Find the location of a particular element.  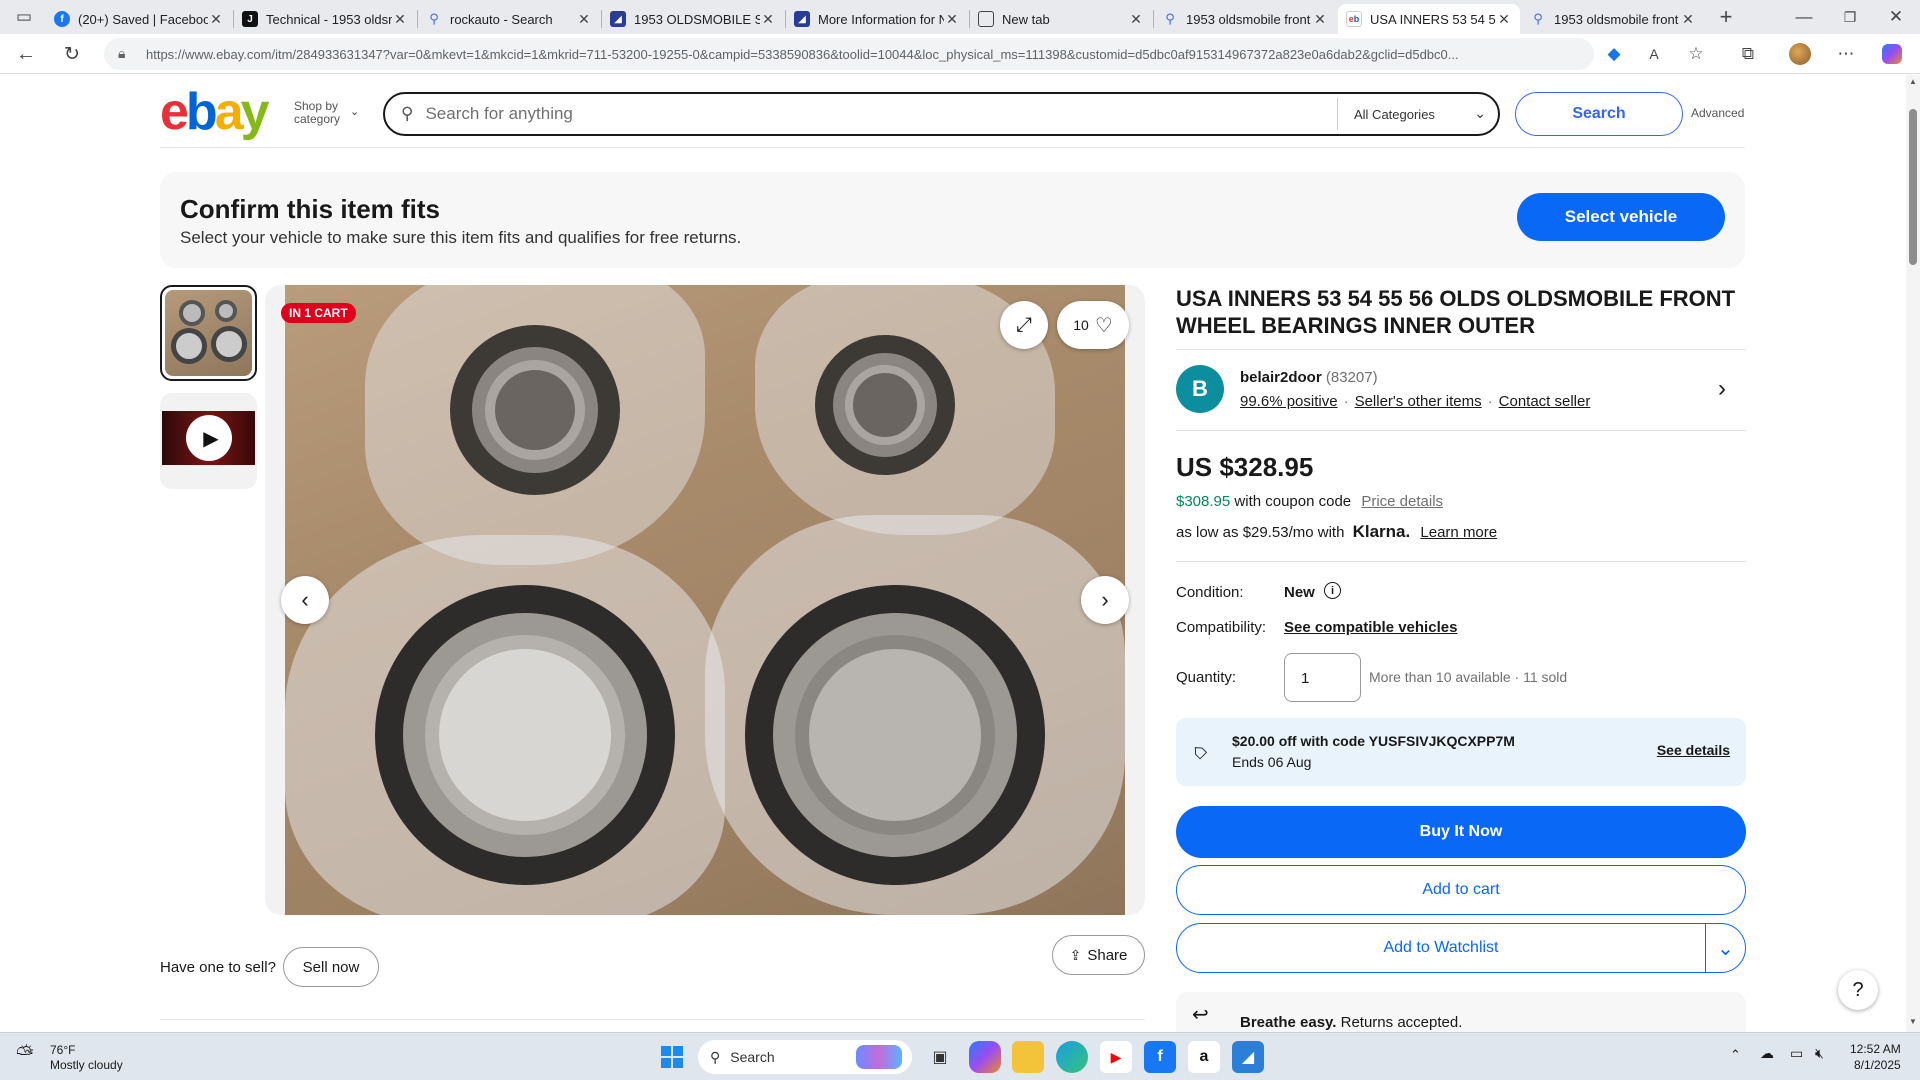

tab-ebay-active: eb USA INNERS 53 54 55 5 ✕ is located at coordinates (1429, 19).